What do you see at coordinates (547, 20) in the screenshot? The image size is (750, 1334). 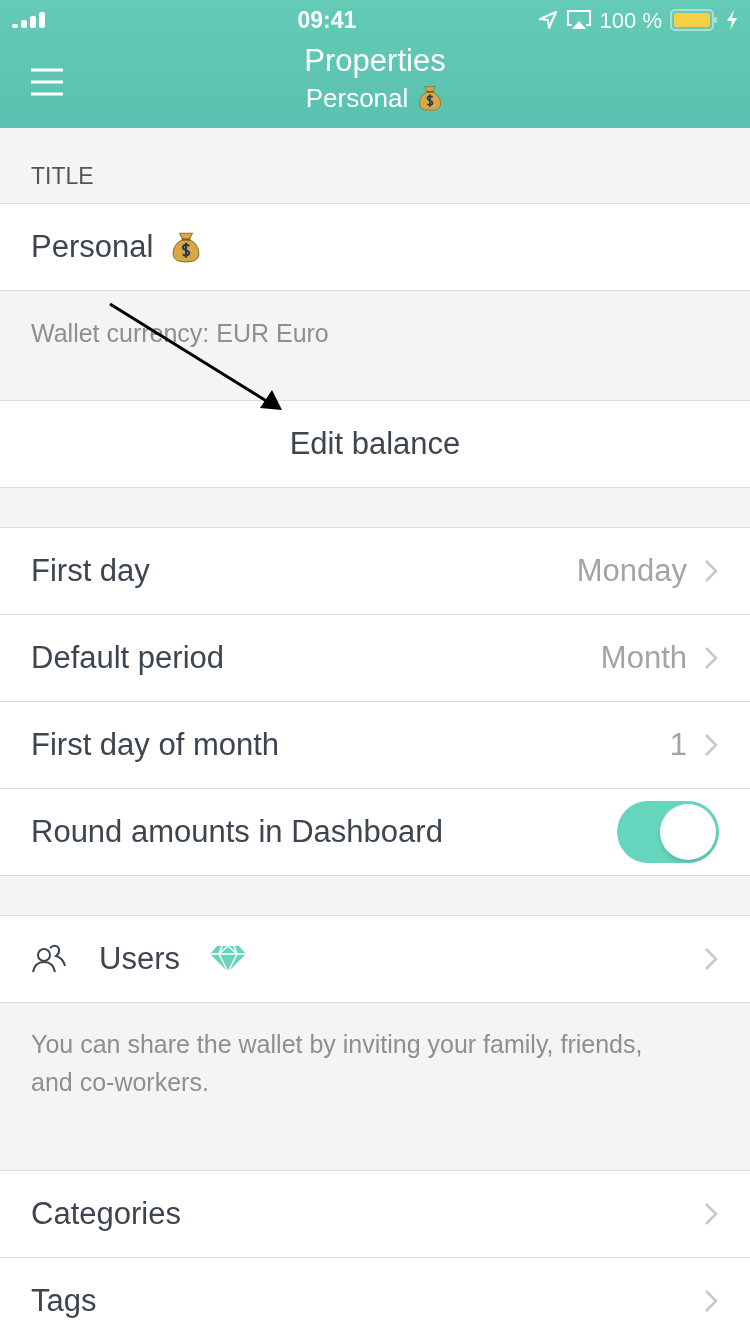 I see `location-icon` at bounding box center [547, 20].